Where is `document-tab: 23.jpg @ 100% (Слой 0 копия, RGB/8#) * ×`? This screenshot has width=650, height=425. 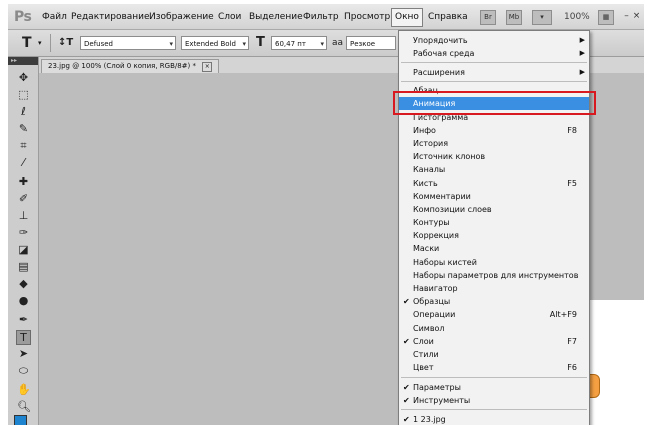 document-tab: 23.jpg @ 100% (Слой 0 копия, RGB/8#) * × is located at coordinates (130, 66).